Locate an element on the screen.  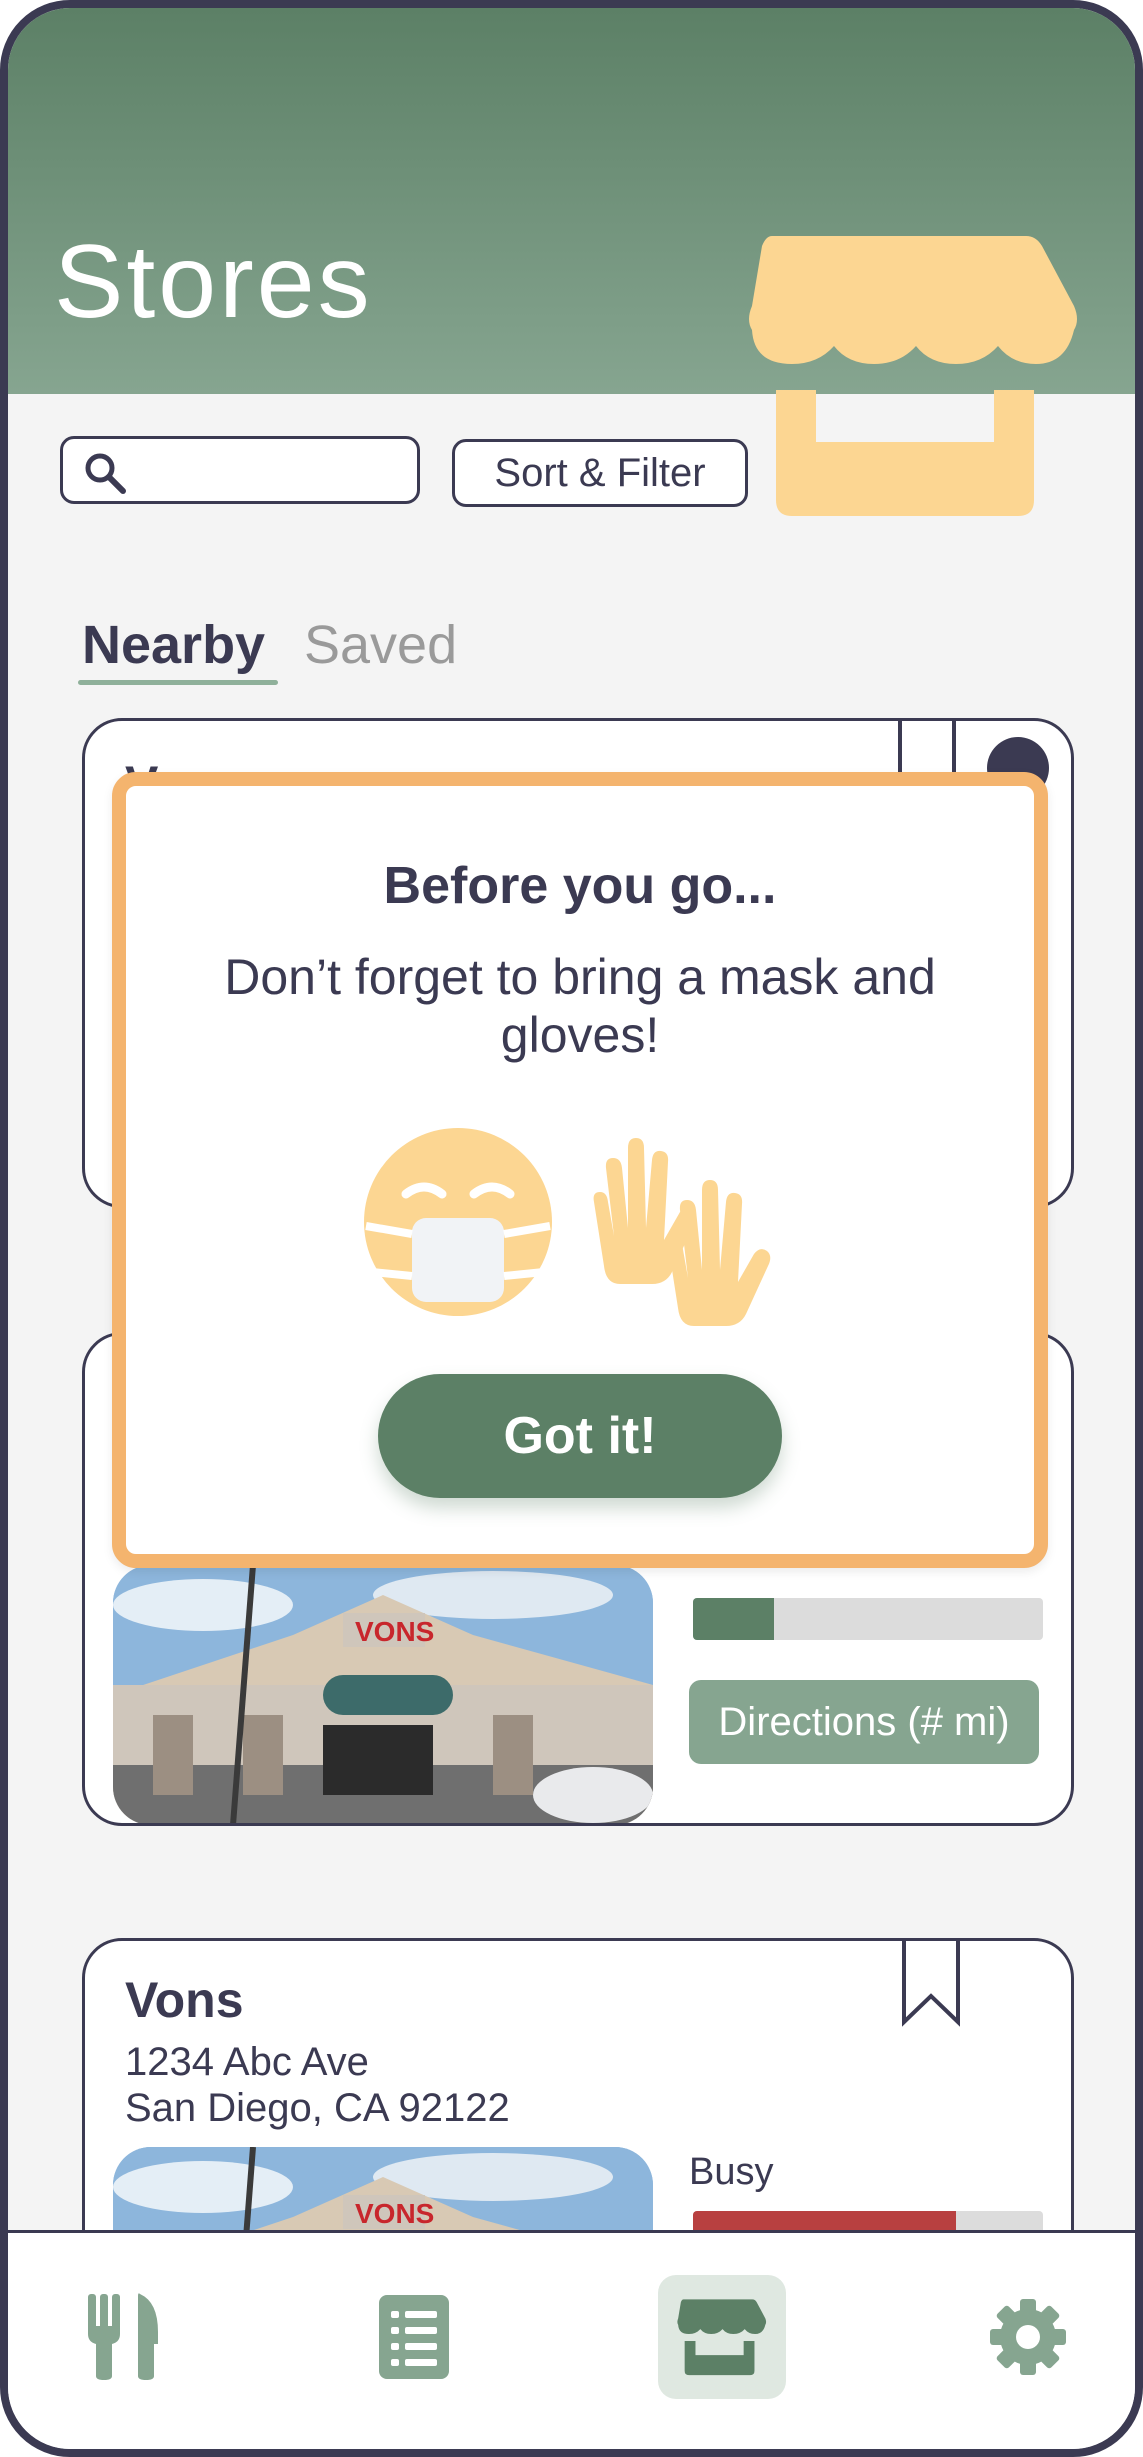
search-input is located at coordinates (270, 470).